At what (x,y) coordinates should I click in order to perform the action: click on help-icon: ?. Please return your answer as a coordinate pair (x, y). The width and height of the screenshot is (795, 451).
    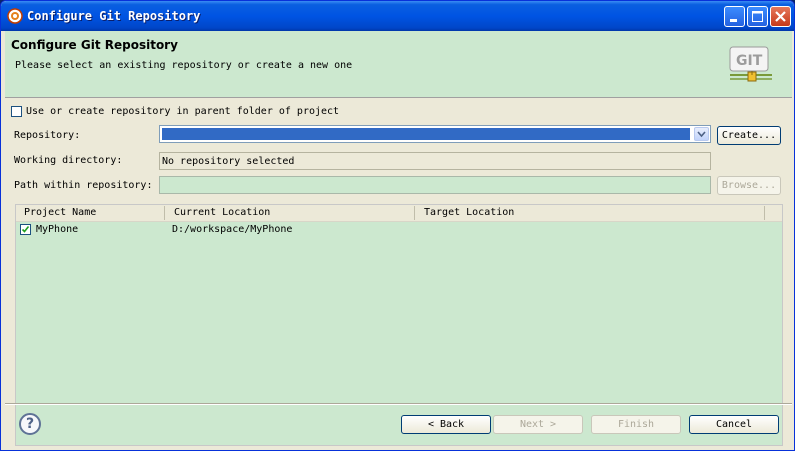
    Looking at the image, I should click on (30, 424).